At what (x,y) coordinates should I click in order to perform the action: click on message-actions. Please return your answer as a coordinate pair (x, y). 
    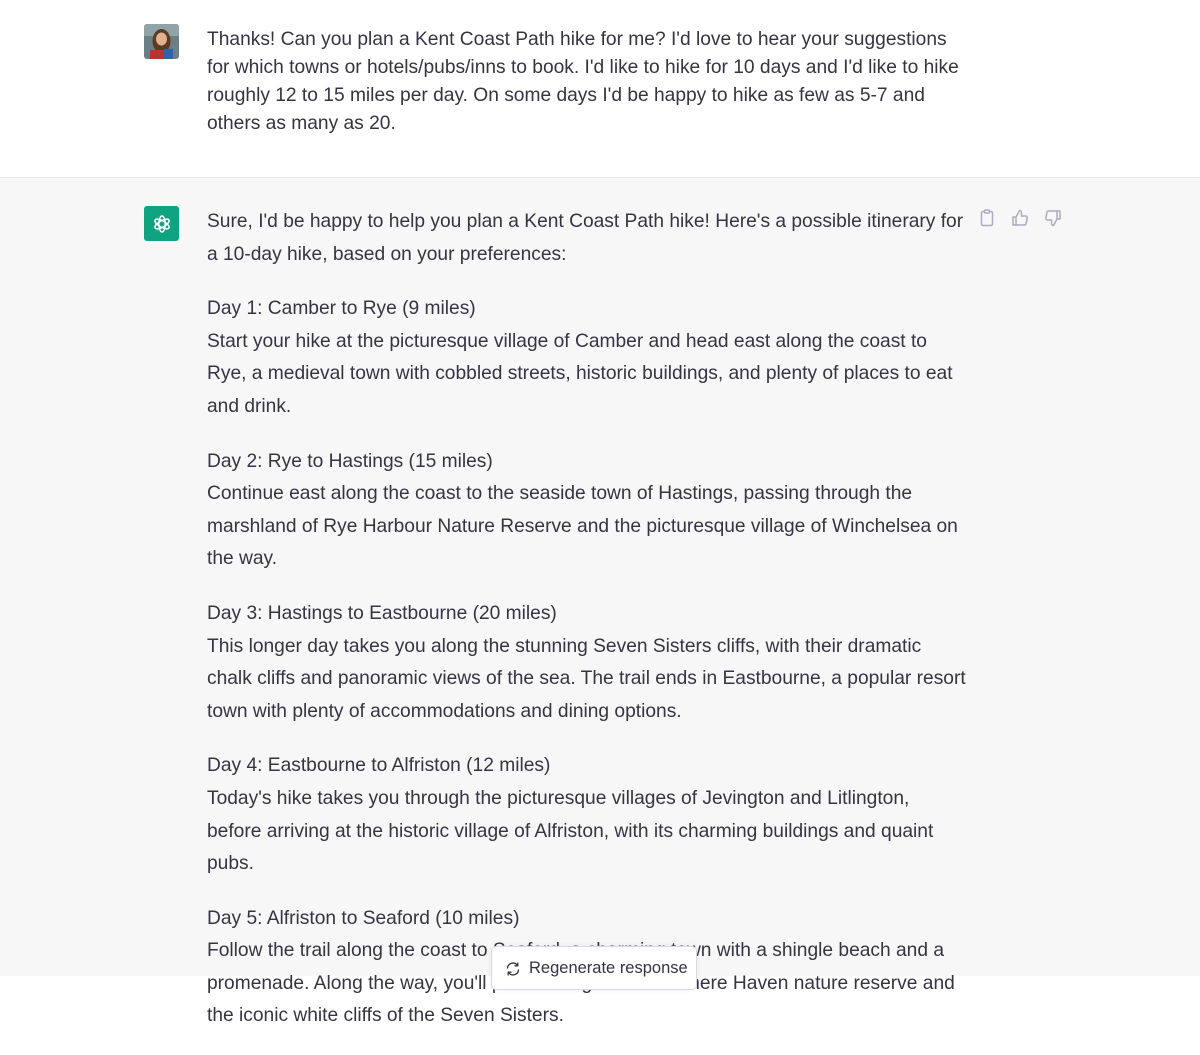
    Looking at the image, I should click on (1020, 218).